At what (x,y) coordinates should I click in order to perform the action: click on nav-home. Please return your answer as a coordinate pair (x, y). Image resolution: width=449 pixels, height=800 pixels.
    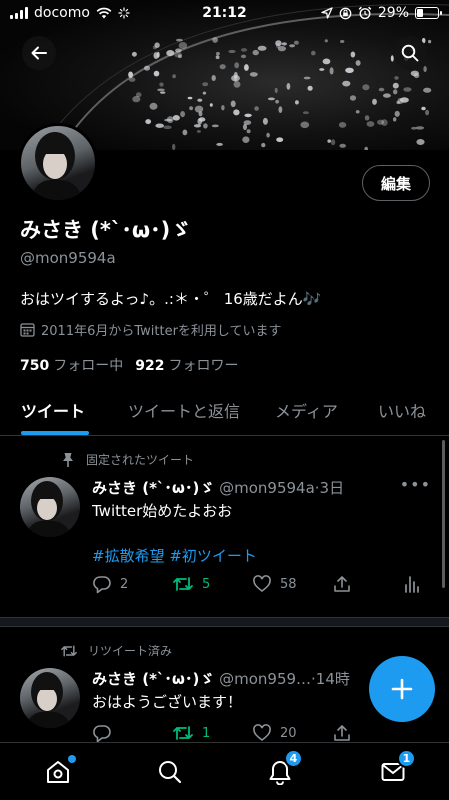
    Looking at the image, I should click on (59, 771).